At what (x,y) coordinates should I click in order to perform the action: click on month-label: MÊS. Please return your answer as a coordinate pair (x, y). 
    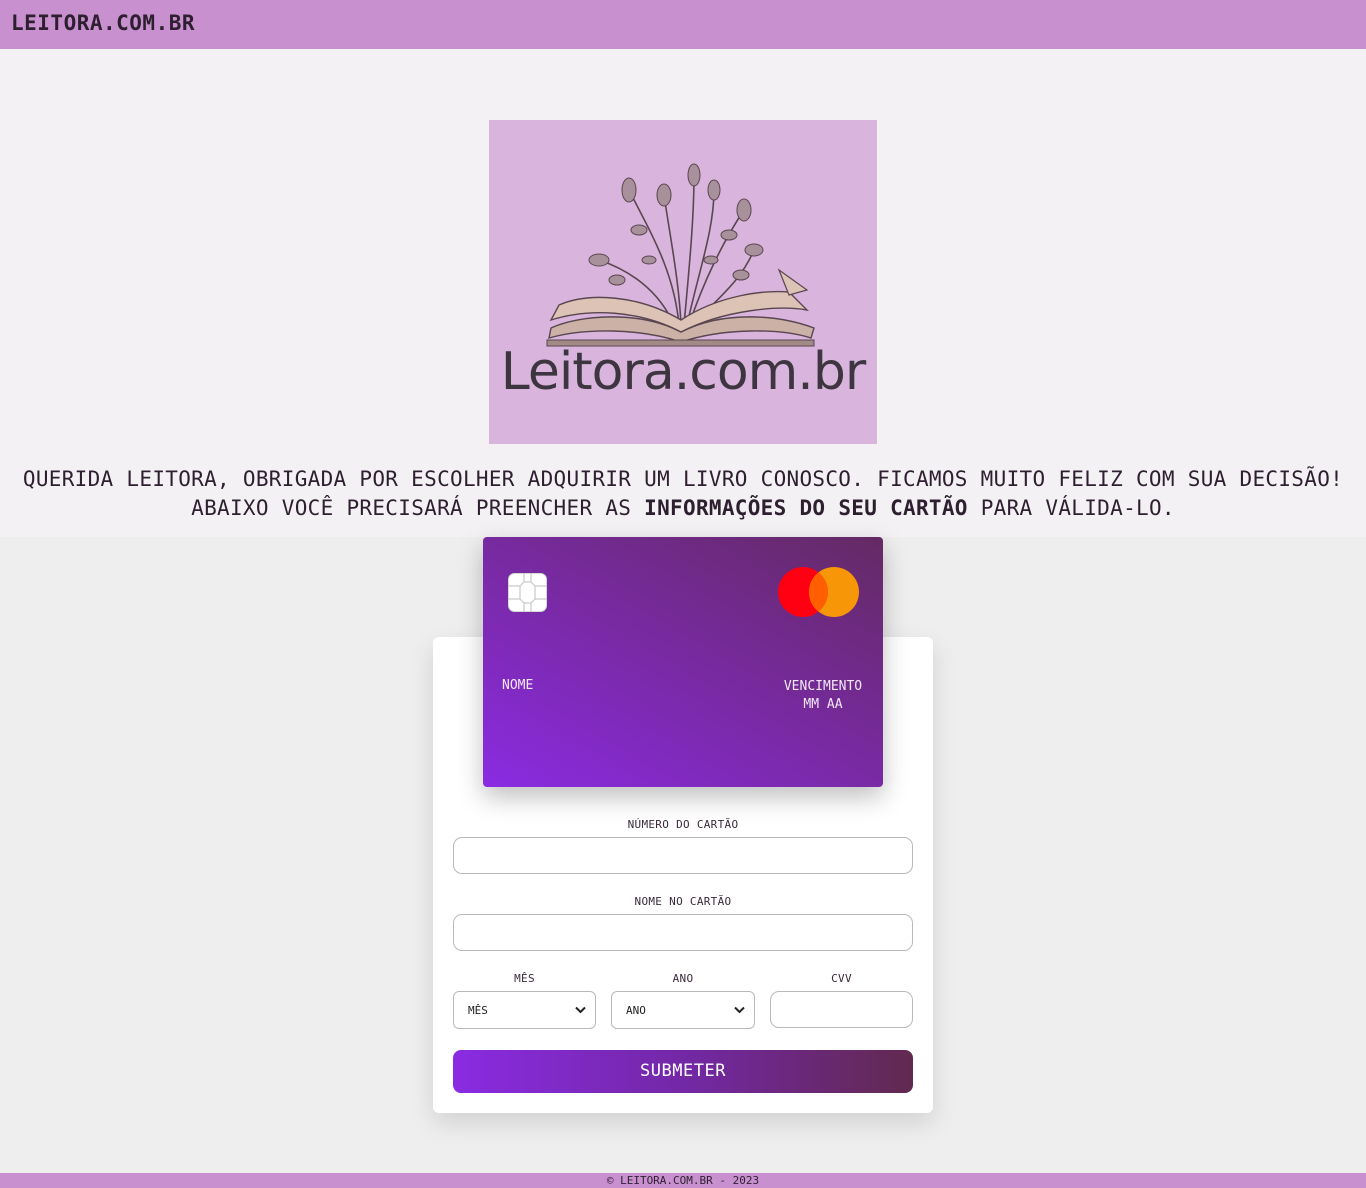
    Looking at the image, I should click on (524, 978).